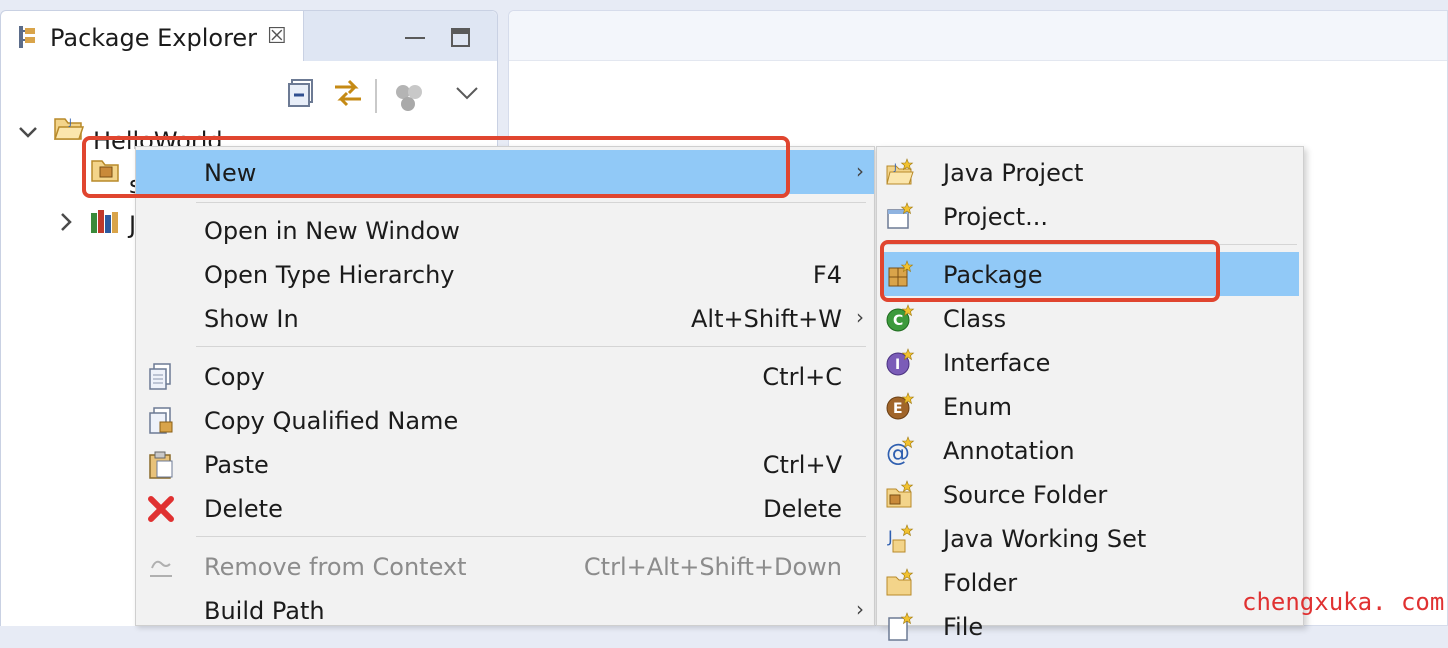 Image resolution: width=1448 pixels, height=648 pixels. Describe the element at coordinates (1090, 172) in the screenshot. I see `submenu-item-java-project: J Java Project` at that location.